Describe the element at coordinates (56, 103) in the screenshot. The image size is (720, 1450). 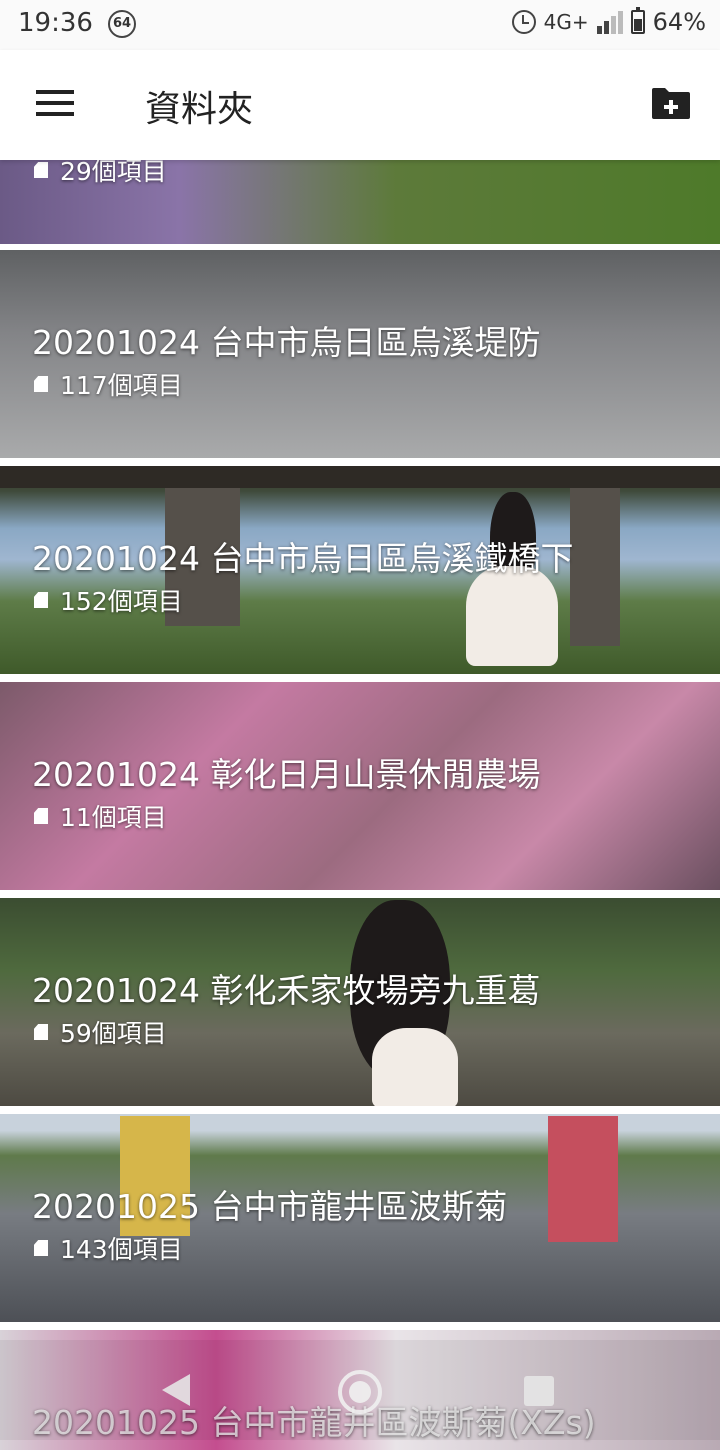
I see `menu-icon` at that location.